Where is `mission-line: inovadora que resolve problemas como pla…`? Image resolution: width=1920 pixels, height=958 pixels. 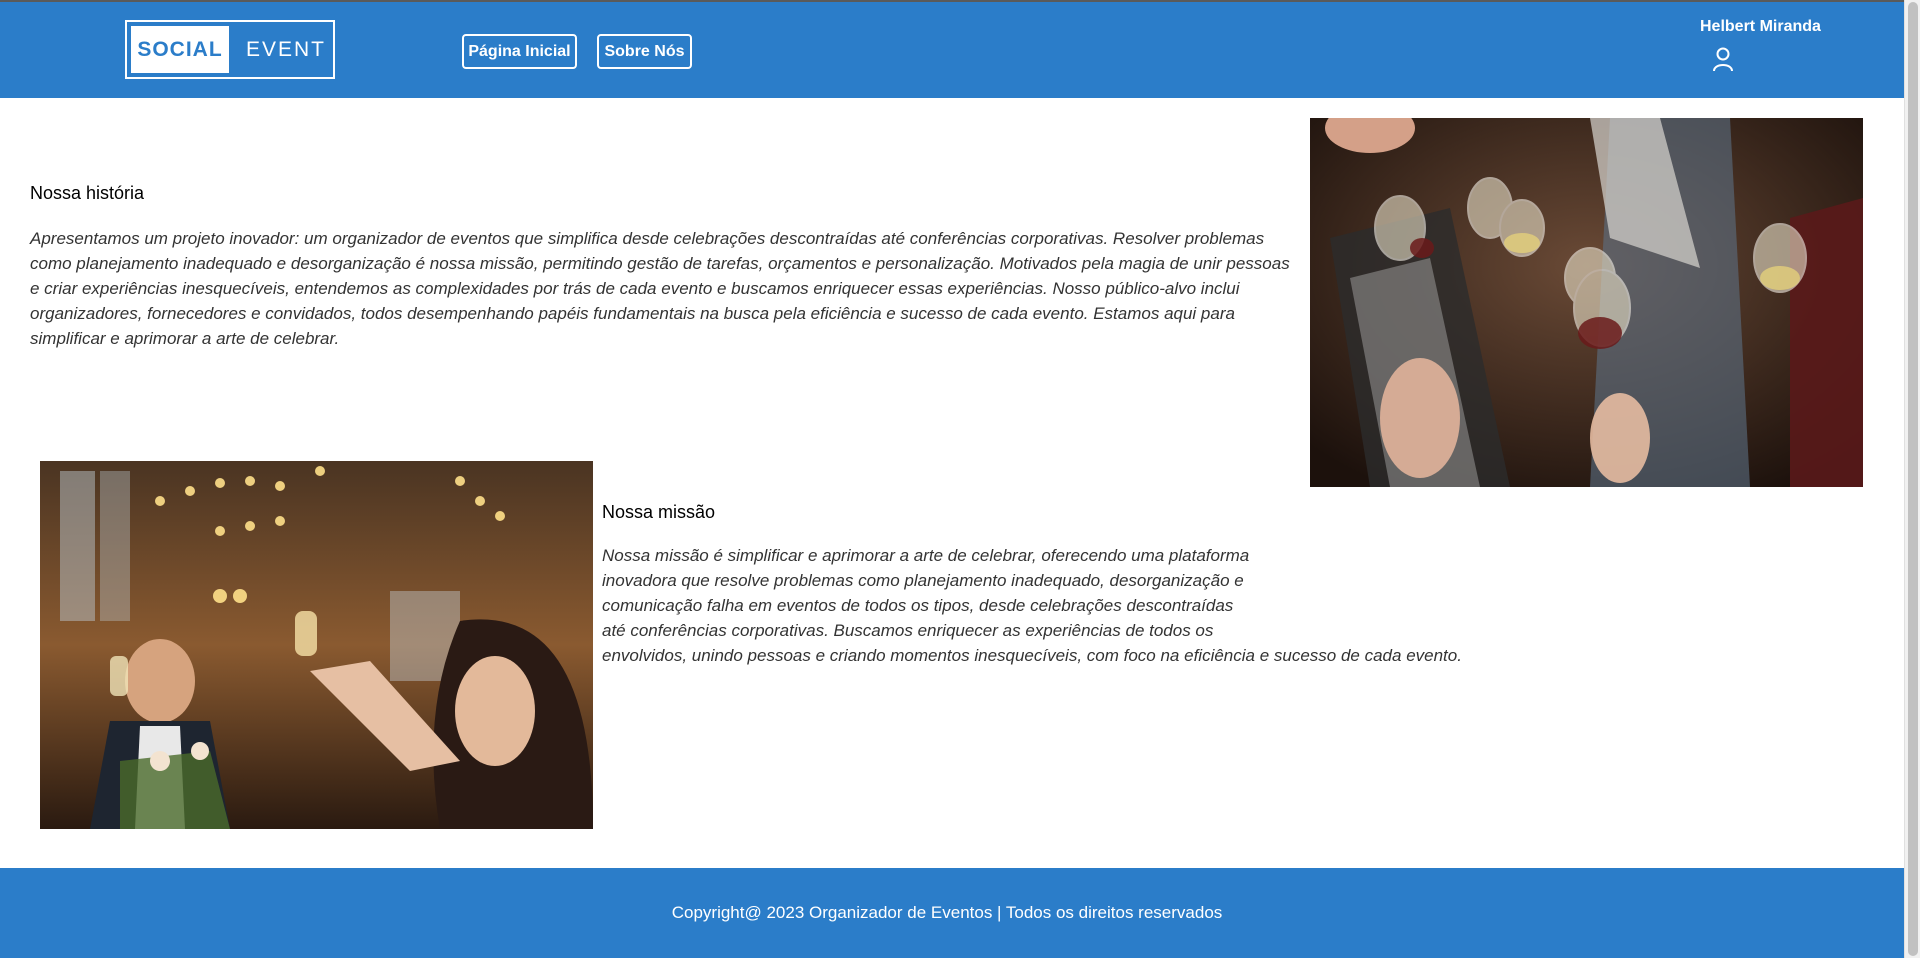
mission-line: inovadora que resolve problemas como pla… is located at coordinates (923, 580).